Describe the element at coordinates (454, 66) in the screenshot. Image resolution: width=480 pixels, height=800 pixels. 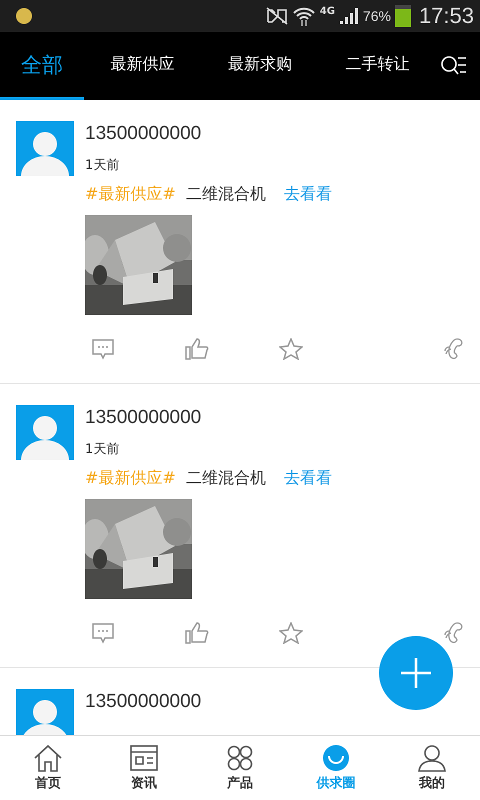
I see `search-icon` at that location.